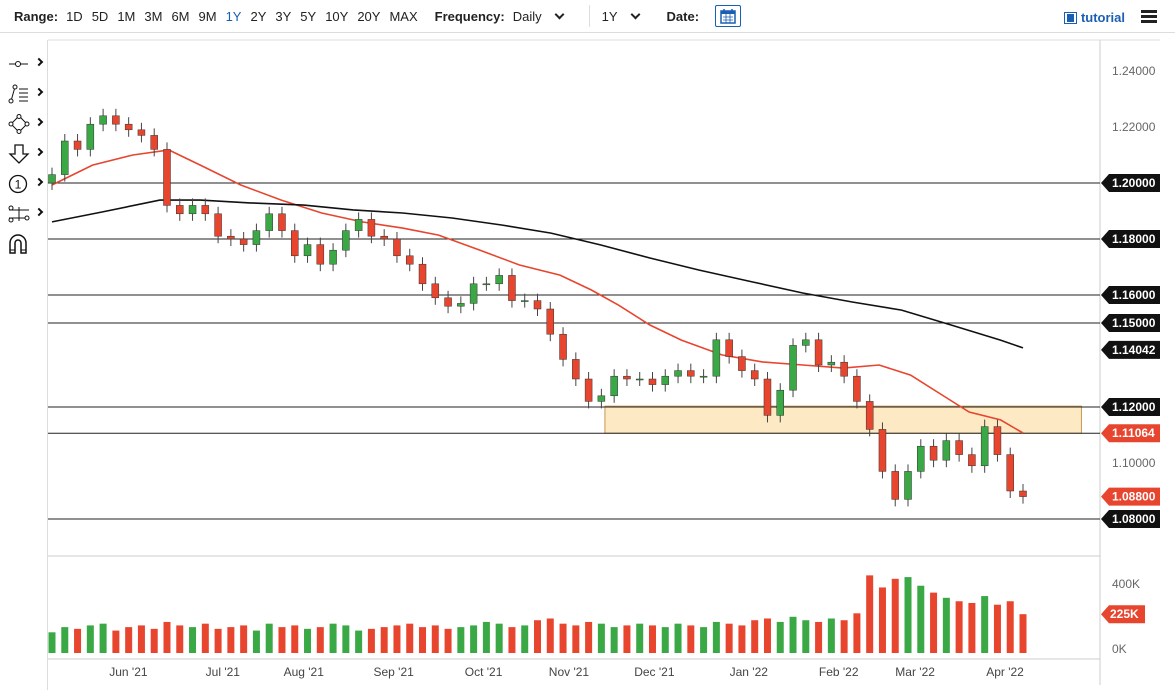  I want to click on price-badge-label: 1.08800, so click(1134, 497).